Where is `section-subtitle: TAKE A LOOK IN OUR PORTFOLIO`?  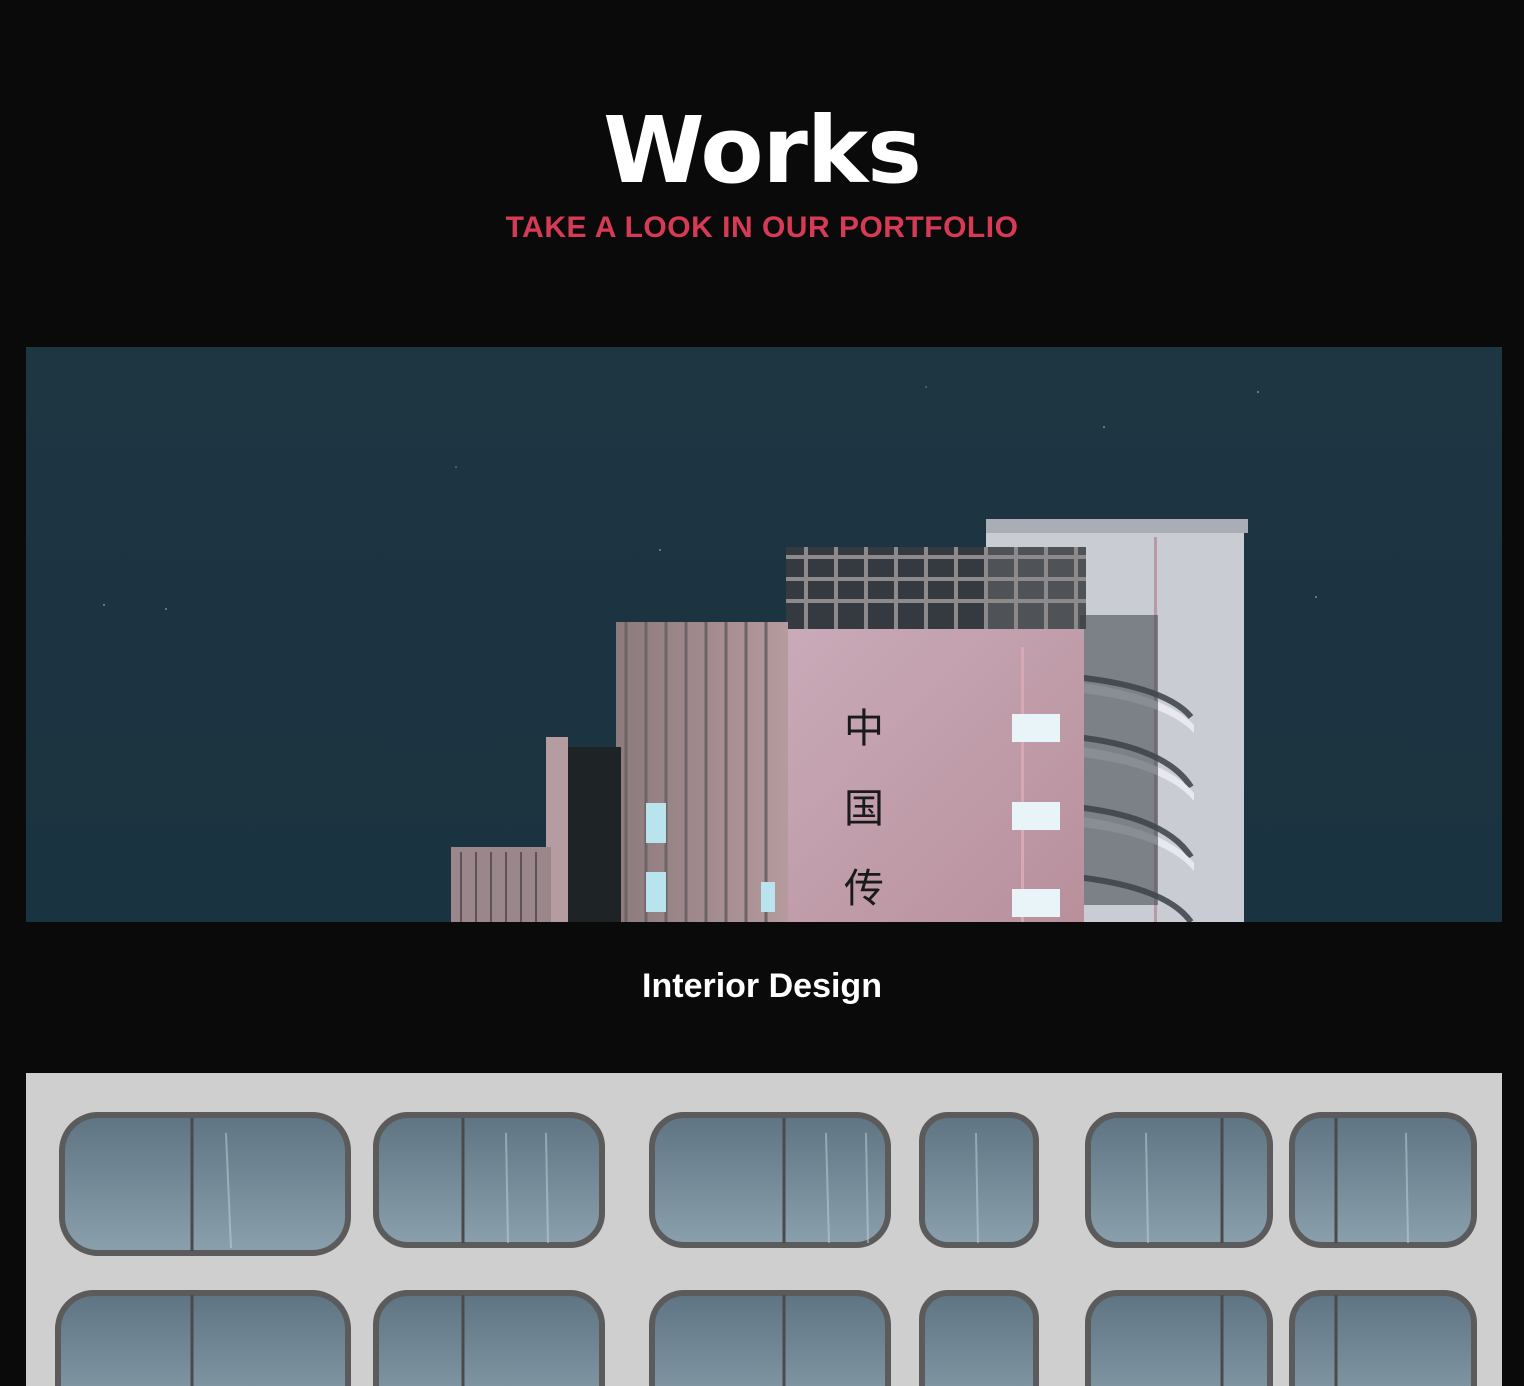
section-subtitle: TAKE A LOOK IN OUR PORTFOLIO is located at coordinates (762, 227).